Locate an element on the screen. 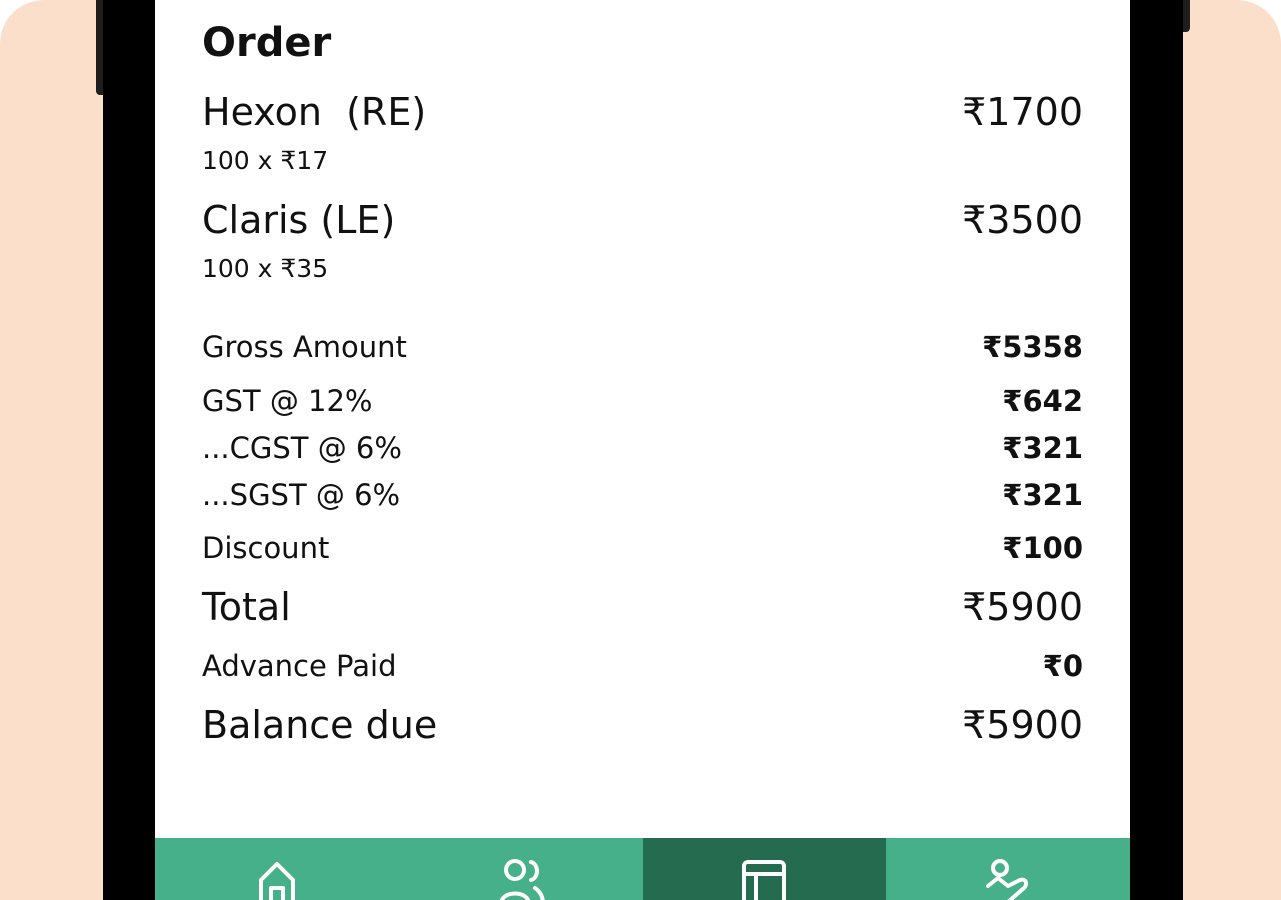 This screenshot has width=1281, height=900. users-icon is located at coordinates (522, 879).